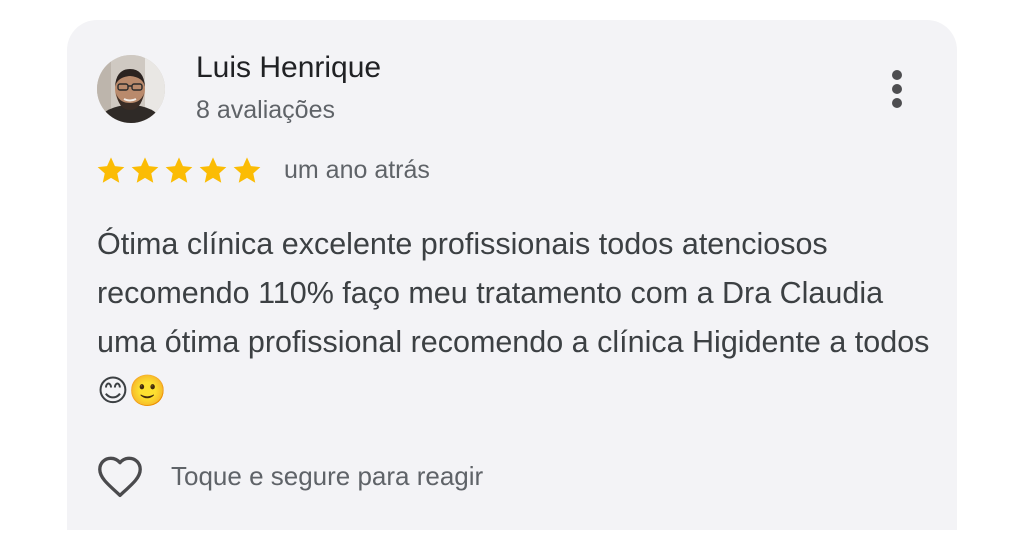  I want to click on review-date: um ano atrás, so click(357, 170).